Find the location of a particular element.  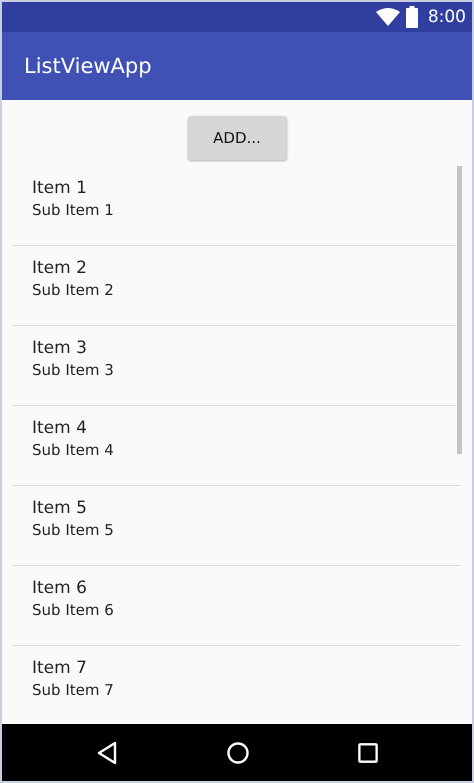

list-item: Item 5 Sub Item 5 is located at coordinates (236, 526).